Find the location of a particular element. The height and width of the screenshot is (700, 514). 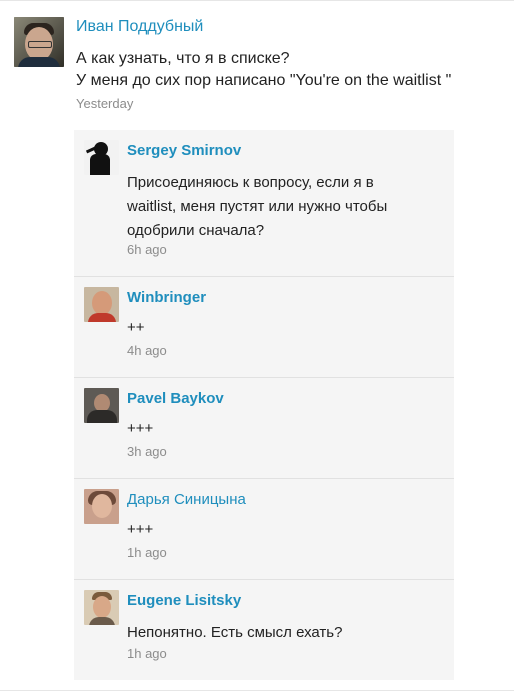

reply-timestamp: 6h ago is located at coordinates (147, 249).